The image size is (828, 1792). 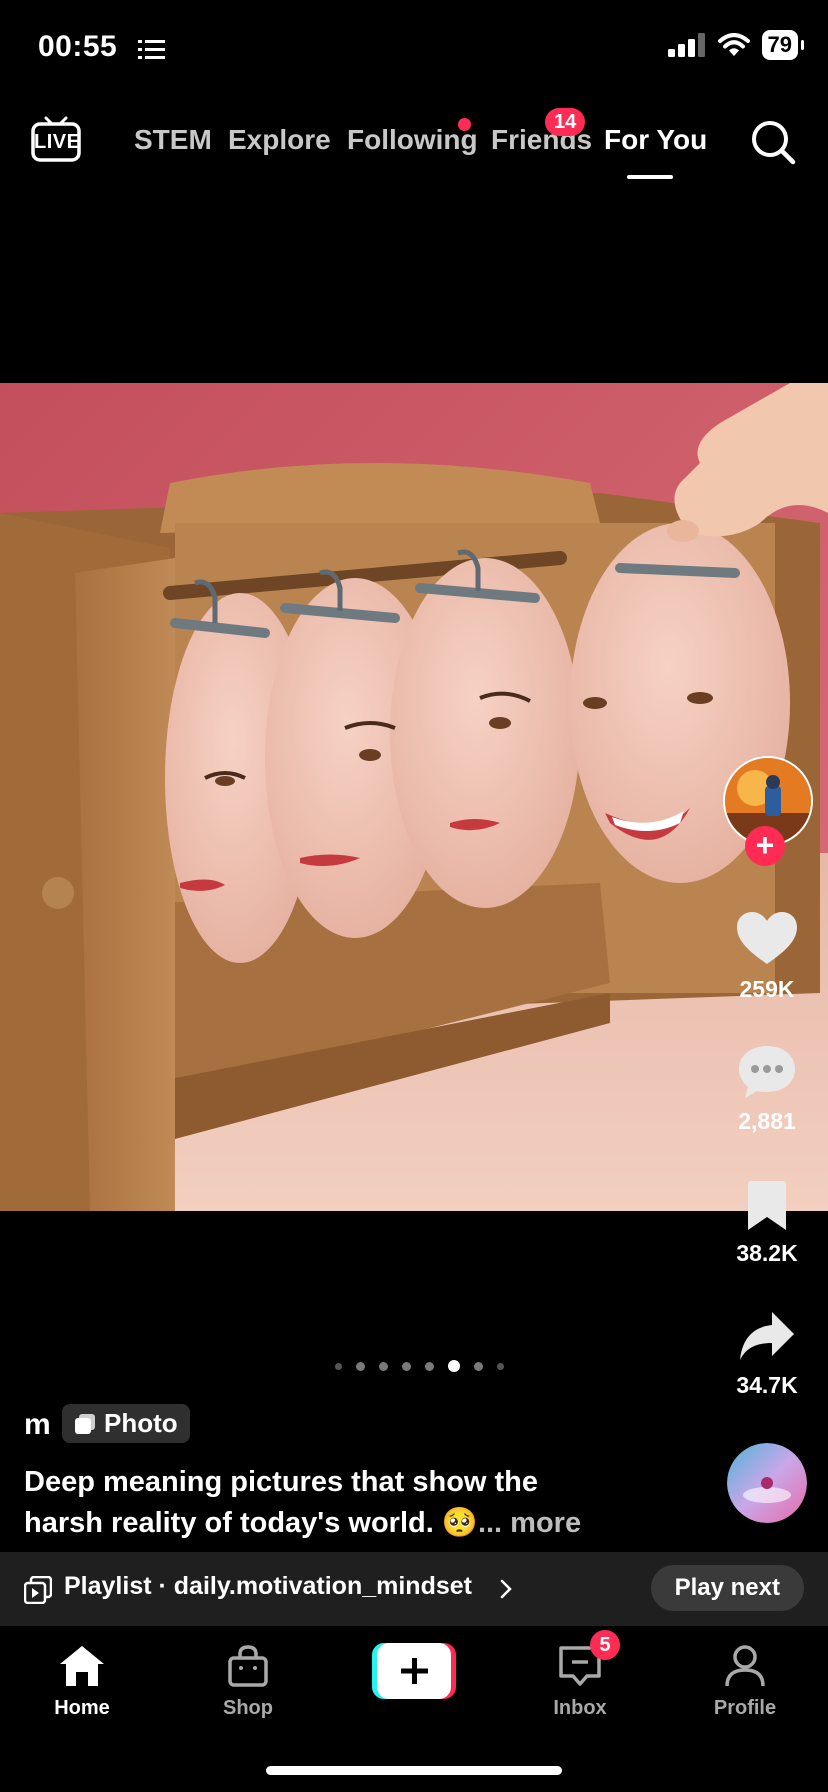 What do you see at coordinates (419, 1366) in the screenshot?
I see `carousel-indicator` at bounding box center [419, 1366].